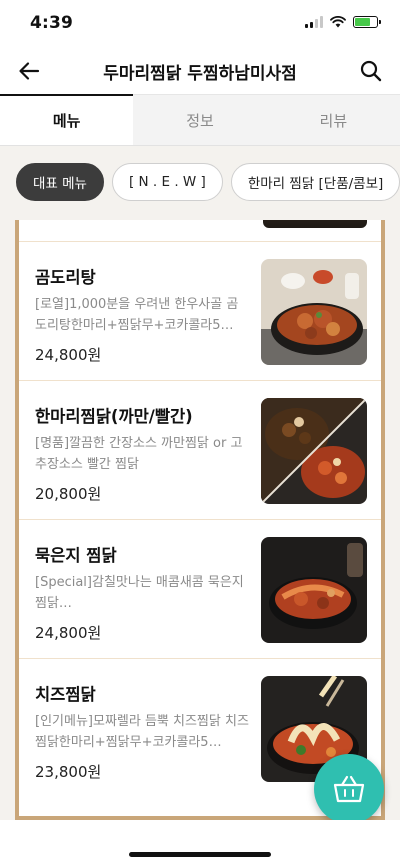 The height and width of the screenshot is (866, 400). I want to click on tab-reviews: 리뷰, so click(333, 119).